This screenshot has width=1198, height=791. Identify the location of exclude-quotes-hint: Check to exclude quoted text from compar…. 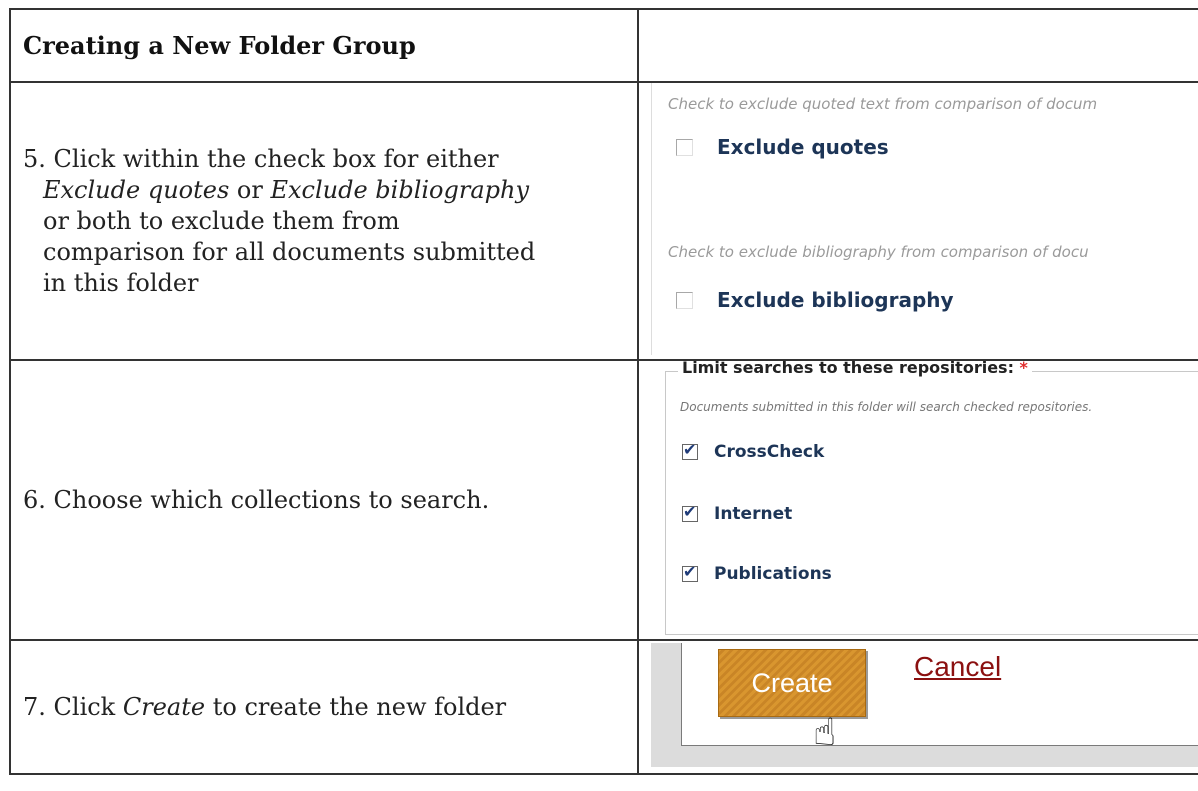
(883, 104).